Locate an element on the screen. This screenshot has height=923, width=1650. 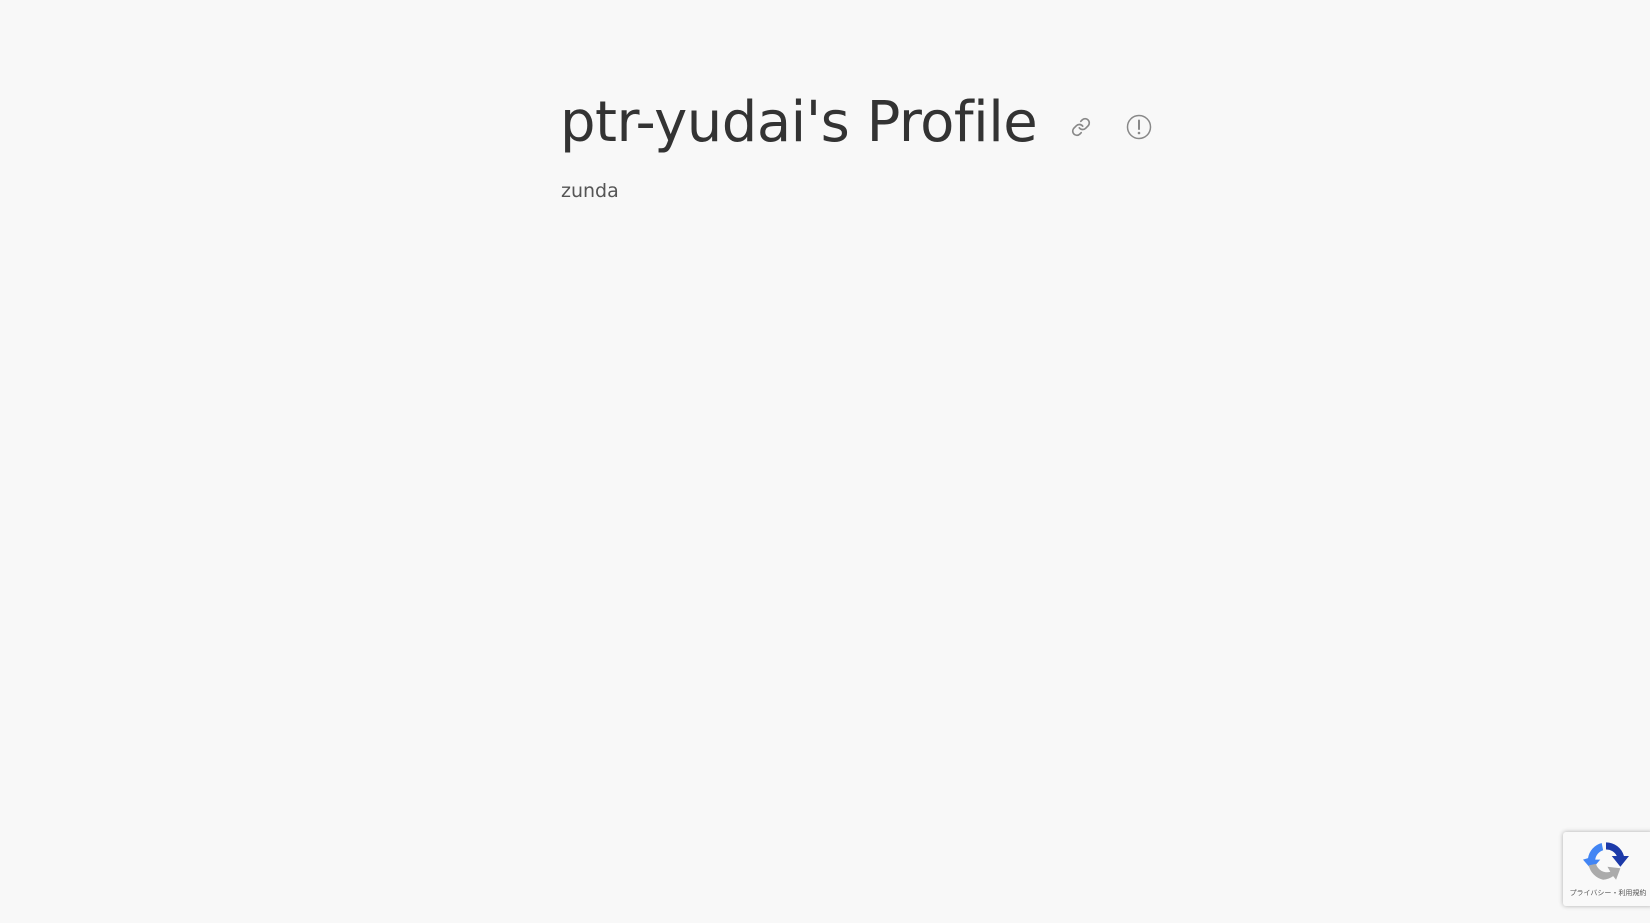
recaptcha-terms-link: 利用規約 is located at coordinates (1632, 893).